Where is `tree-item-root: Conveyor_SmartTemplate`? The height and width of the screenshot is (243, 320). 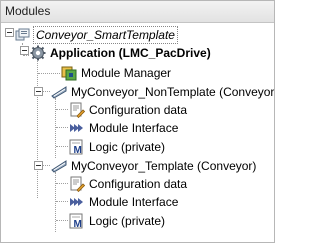
tree-item-root: Conveyor_SmartTemplate is located at coordinates (96, 35).